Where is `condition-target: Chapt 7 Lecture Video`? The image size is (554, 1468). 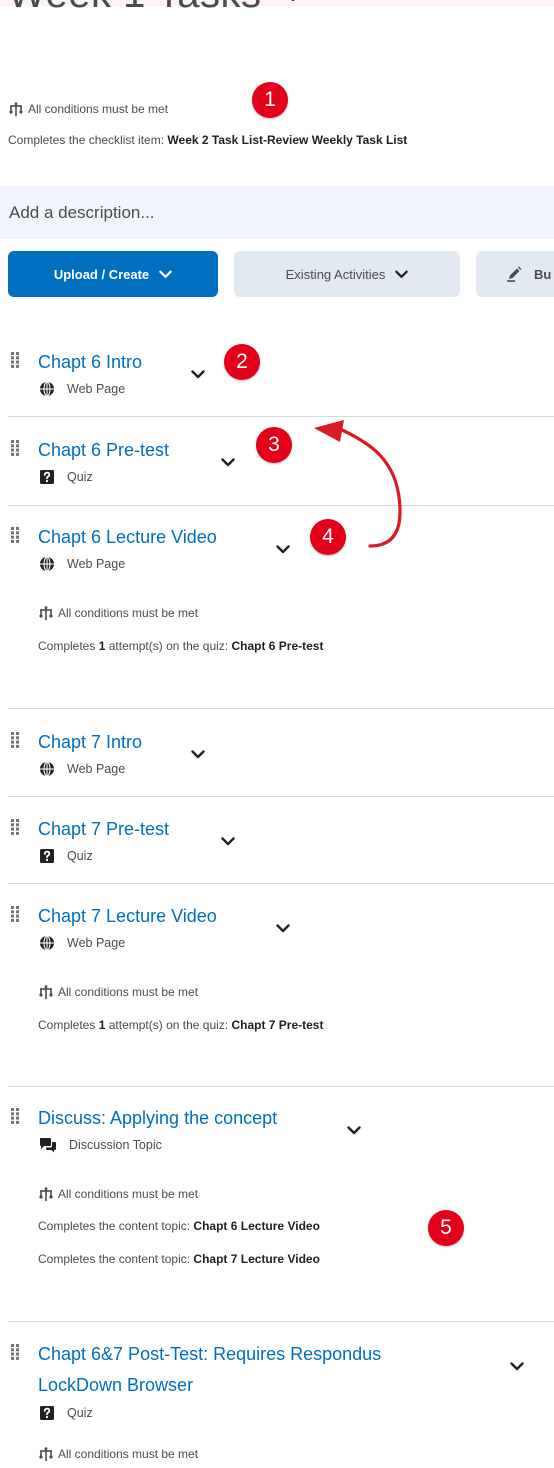
condition-target: Chapt 7 Lecture Video is located at coordinates (256, 1259).